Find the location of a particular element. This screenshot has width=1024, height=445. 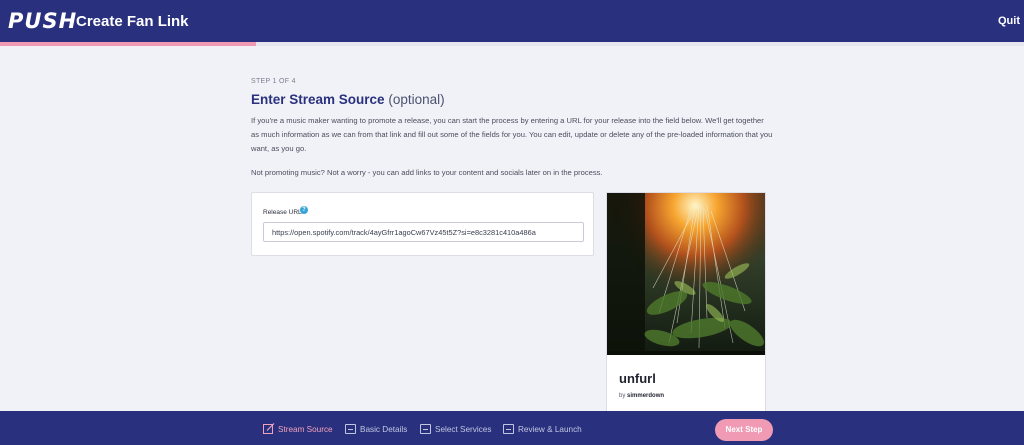

progress-fill is located at coordinates (128, 44).